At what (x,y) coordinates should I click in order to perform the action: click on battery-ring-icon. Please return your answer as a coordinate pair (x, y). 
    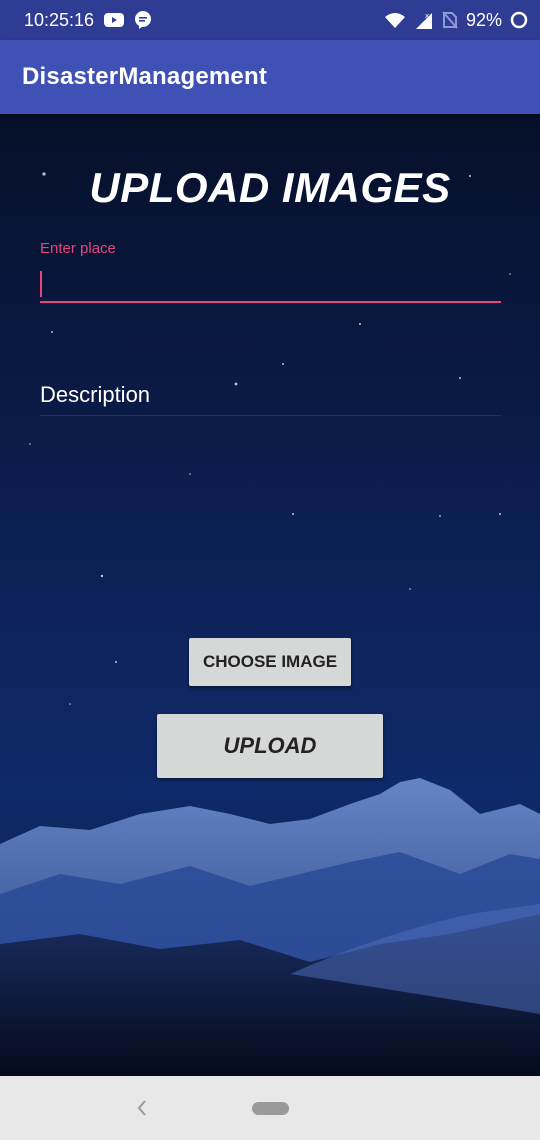
    Looking at the image, I should click on (519, 20).